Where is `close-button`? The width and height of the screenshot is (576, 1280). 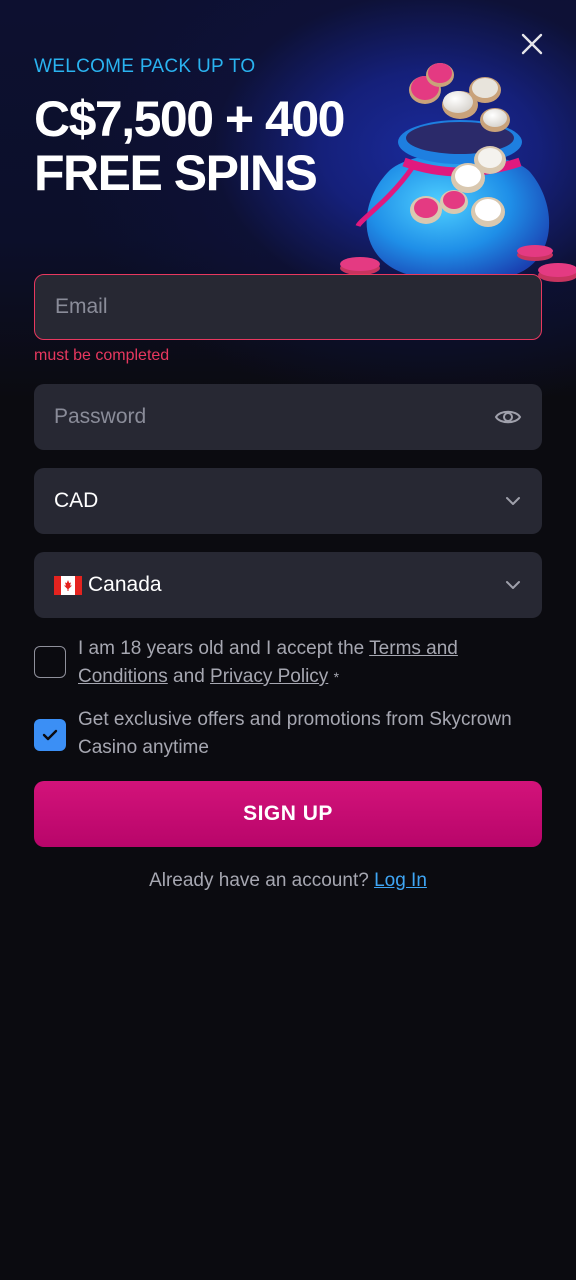
close-button is located at coordinates (532, 44).